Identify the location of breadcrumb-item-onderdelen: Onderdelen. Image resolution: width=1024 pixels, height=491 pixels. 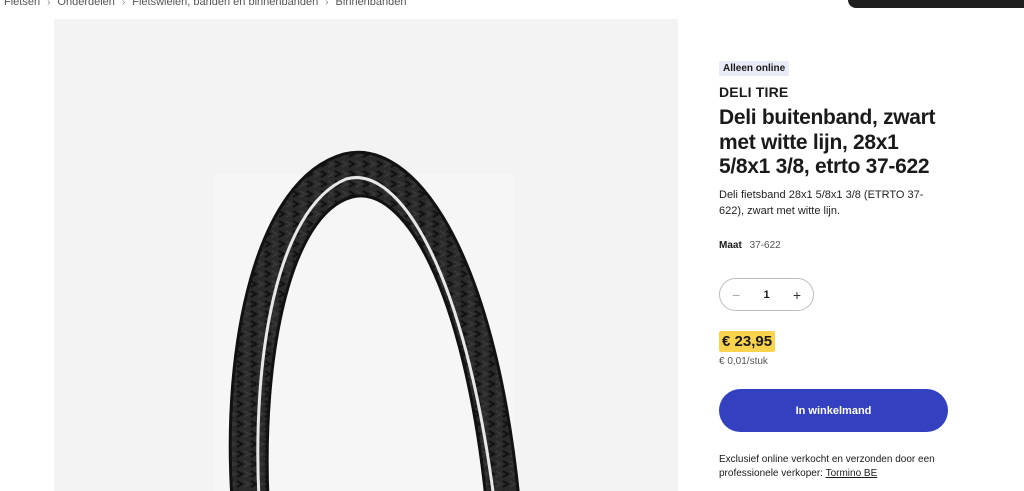
(86, 4).